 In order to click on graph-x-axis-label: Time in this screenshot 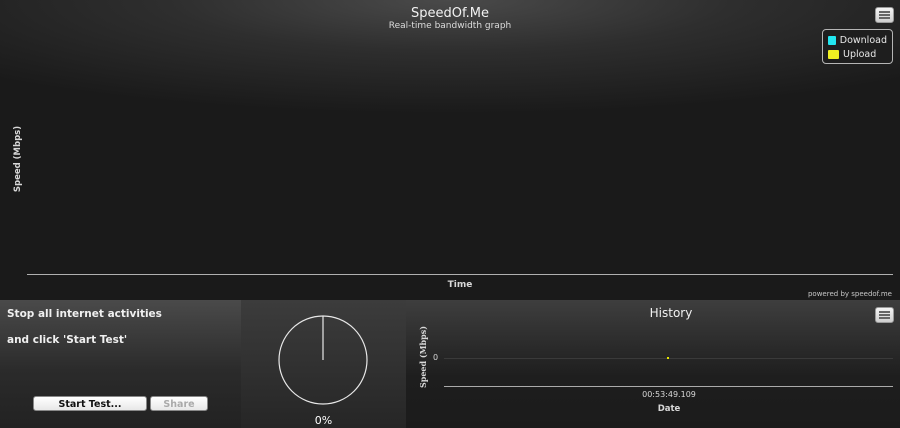, I will do `click(460, 285)`.